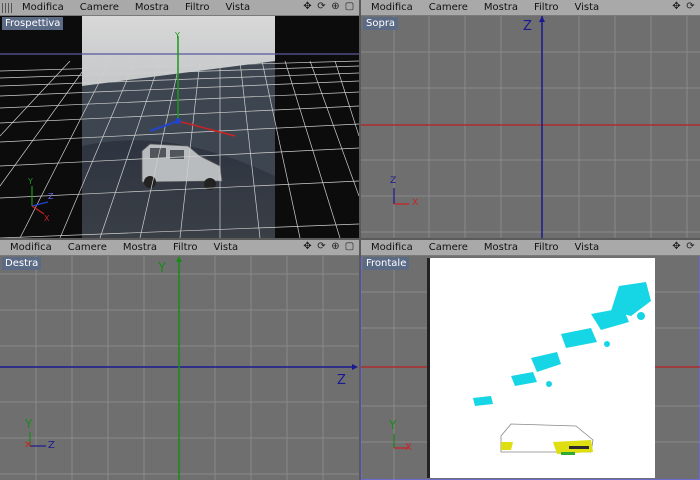  Describe the element at coordinates (33, 23) in the screenshot. I see `viewport-label: Frospettiva` at that location.